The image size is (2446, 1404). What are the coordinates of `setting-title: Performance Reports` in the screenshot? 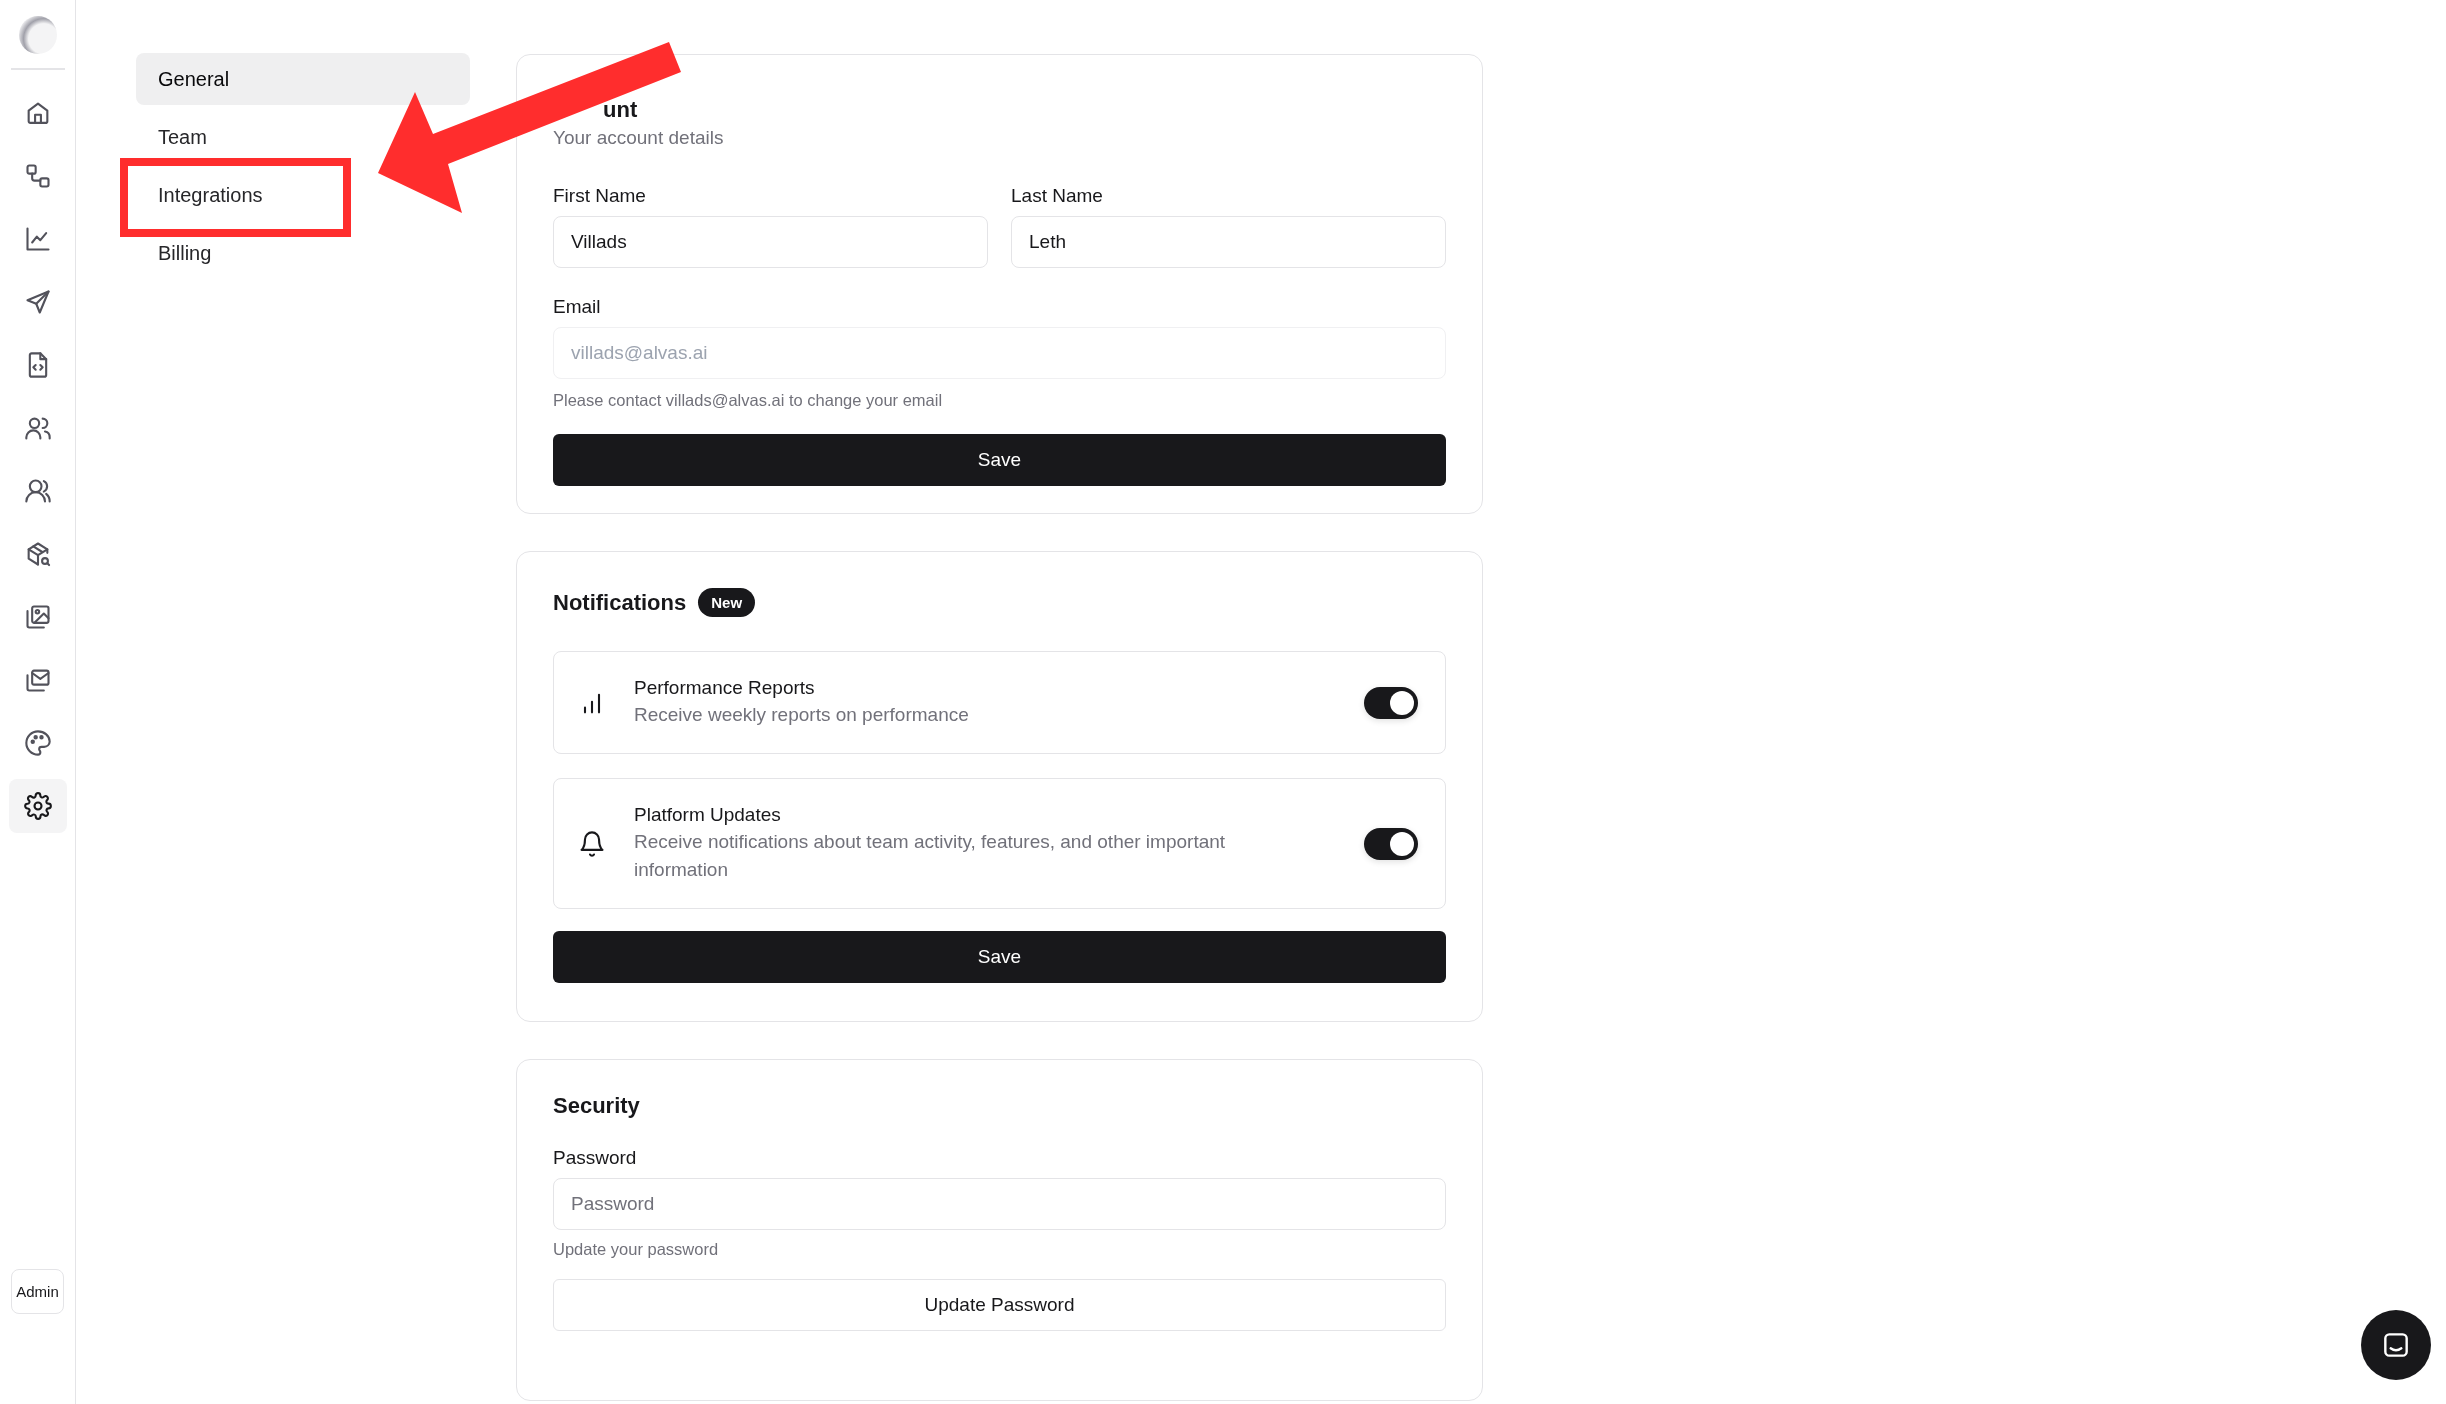 It's located at (725, 687).